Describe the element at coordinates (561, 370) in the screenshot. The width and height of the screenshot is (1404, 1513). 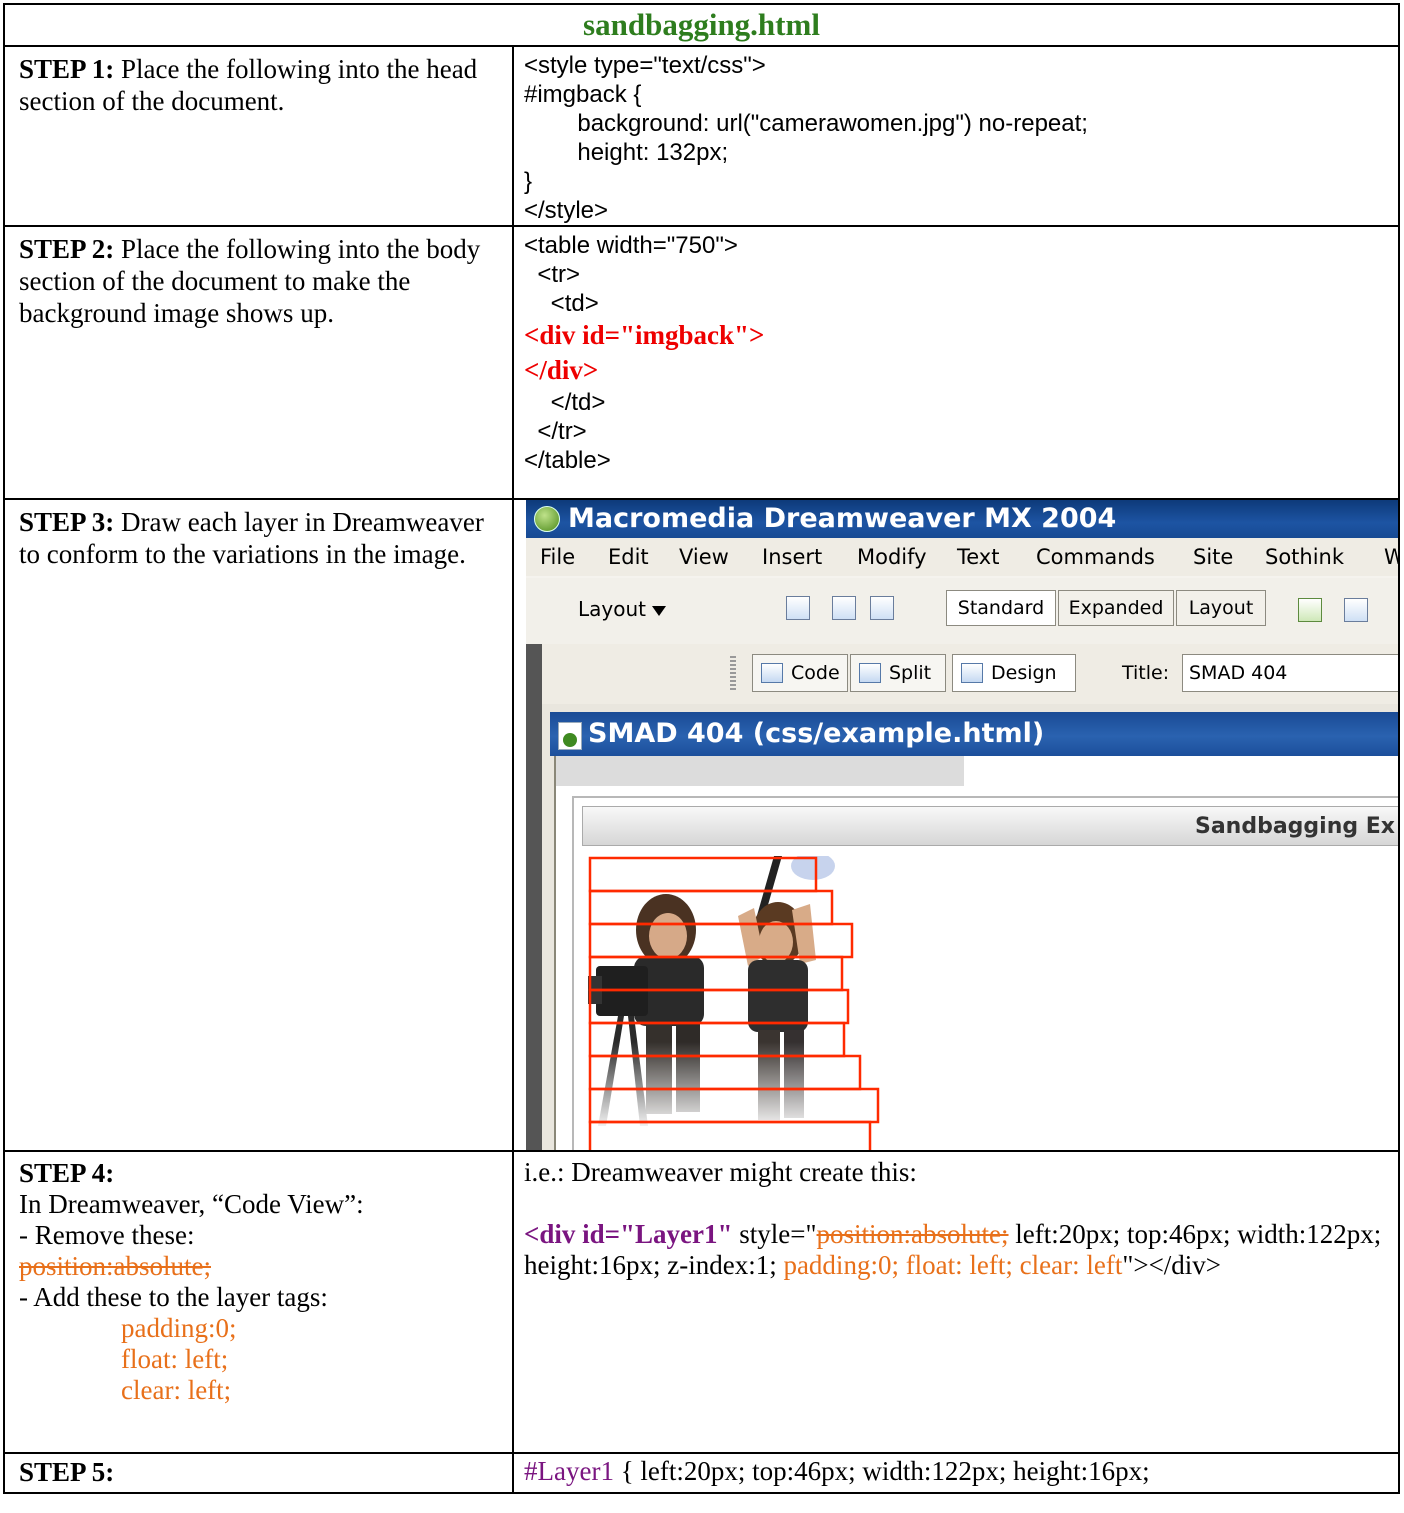
I see `step2-red-close: </div>` at that location.